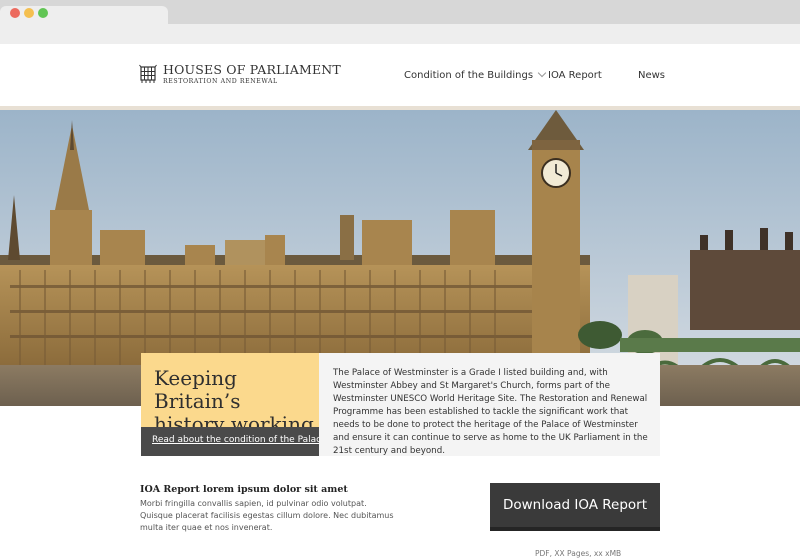 The width and height of the screenshot is (800, 558). I want to click on chevron-down-icon, so click(542, 73).